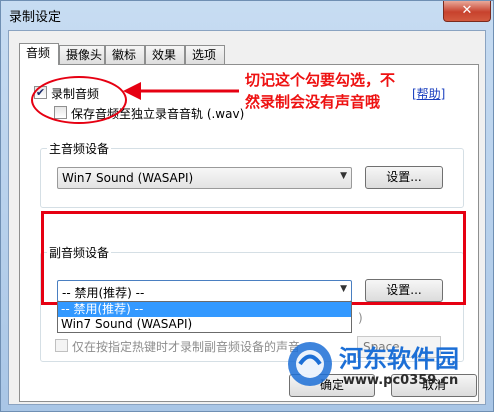 The image size is (494, 412). I want to click on tab-options: 选项, so click(205, 54).